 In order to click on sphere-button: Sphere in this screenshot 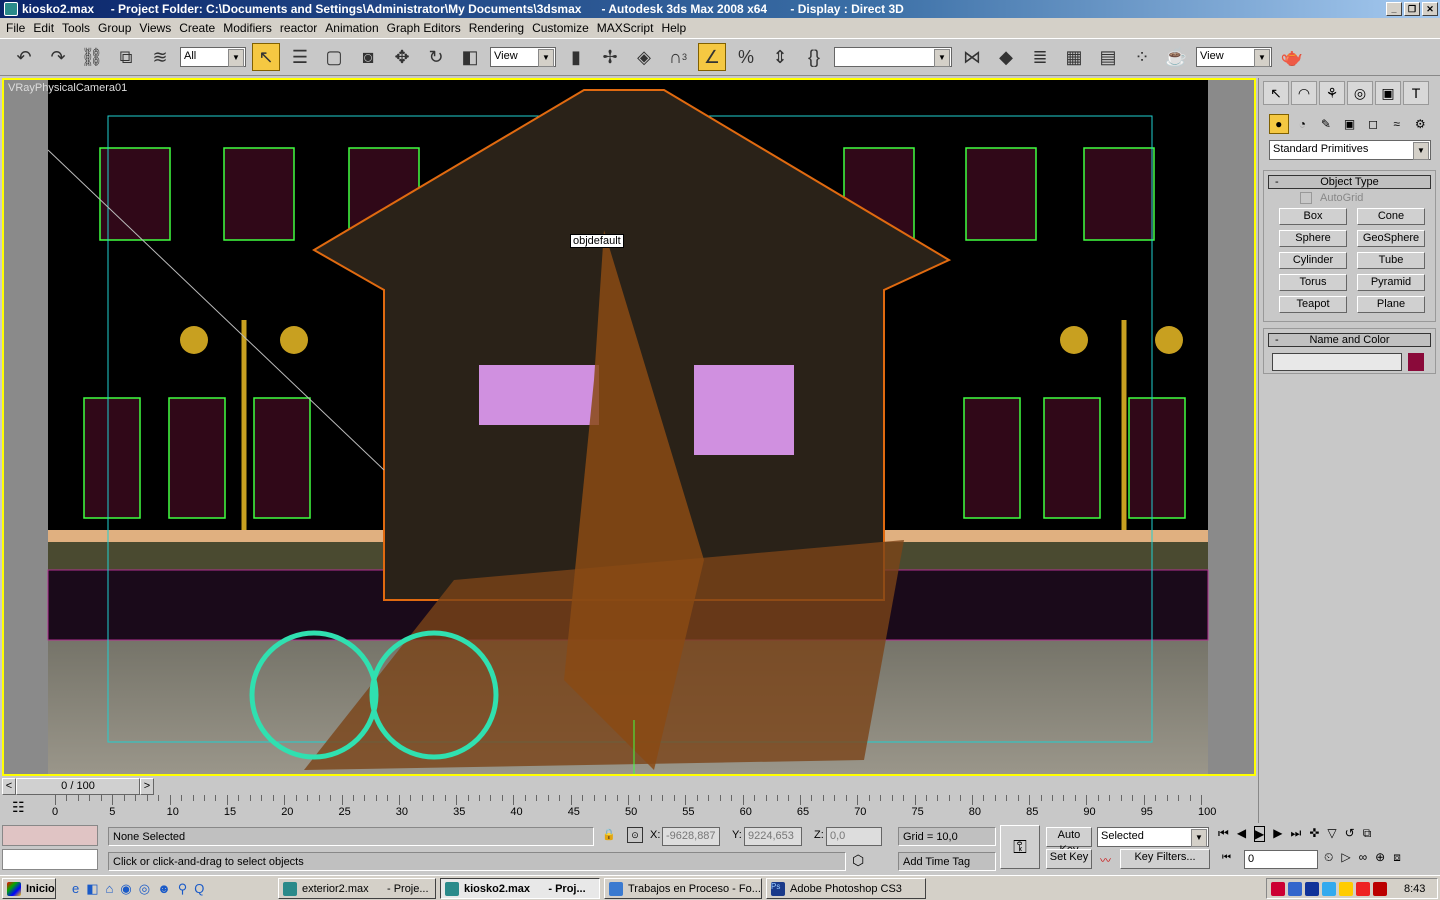, I will do `click(1313, 238)`.